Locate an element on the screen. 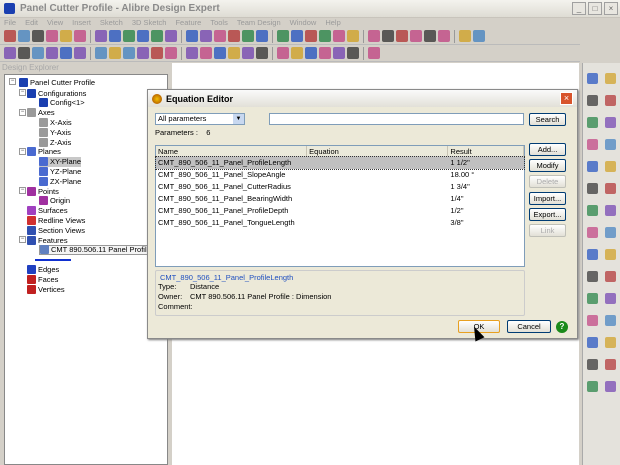 The height and width of the screenshot is (465, 620). chamfer-icon is located at coordinates (388, 36).